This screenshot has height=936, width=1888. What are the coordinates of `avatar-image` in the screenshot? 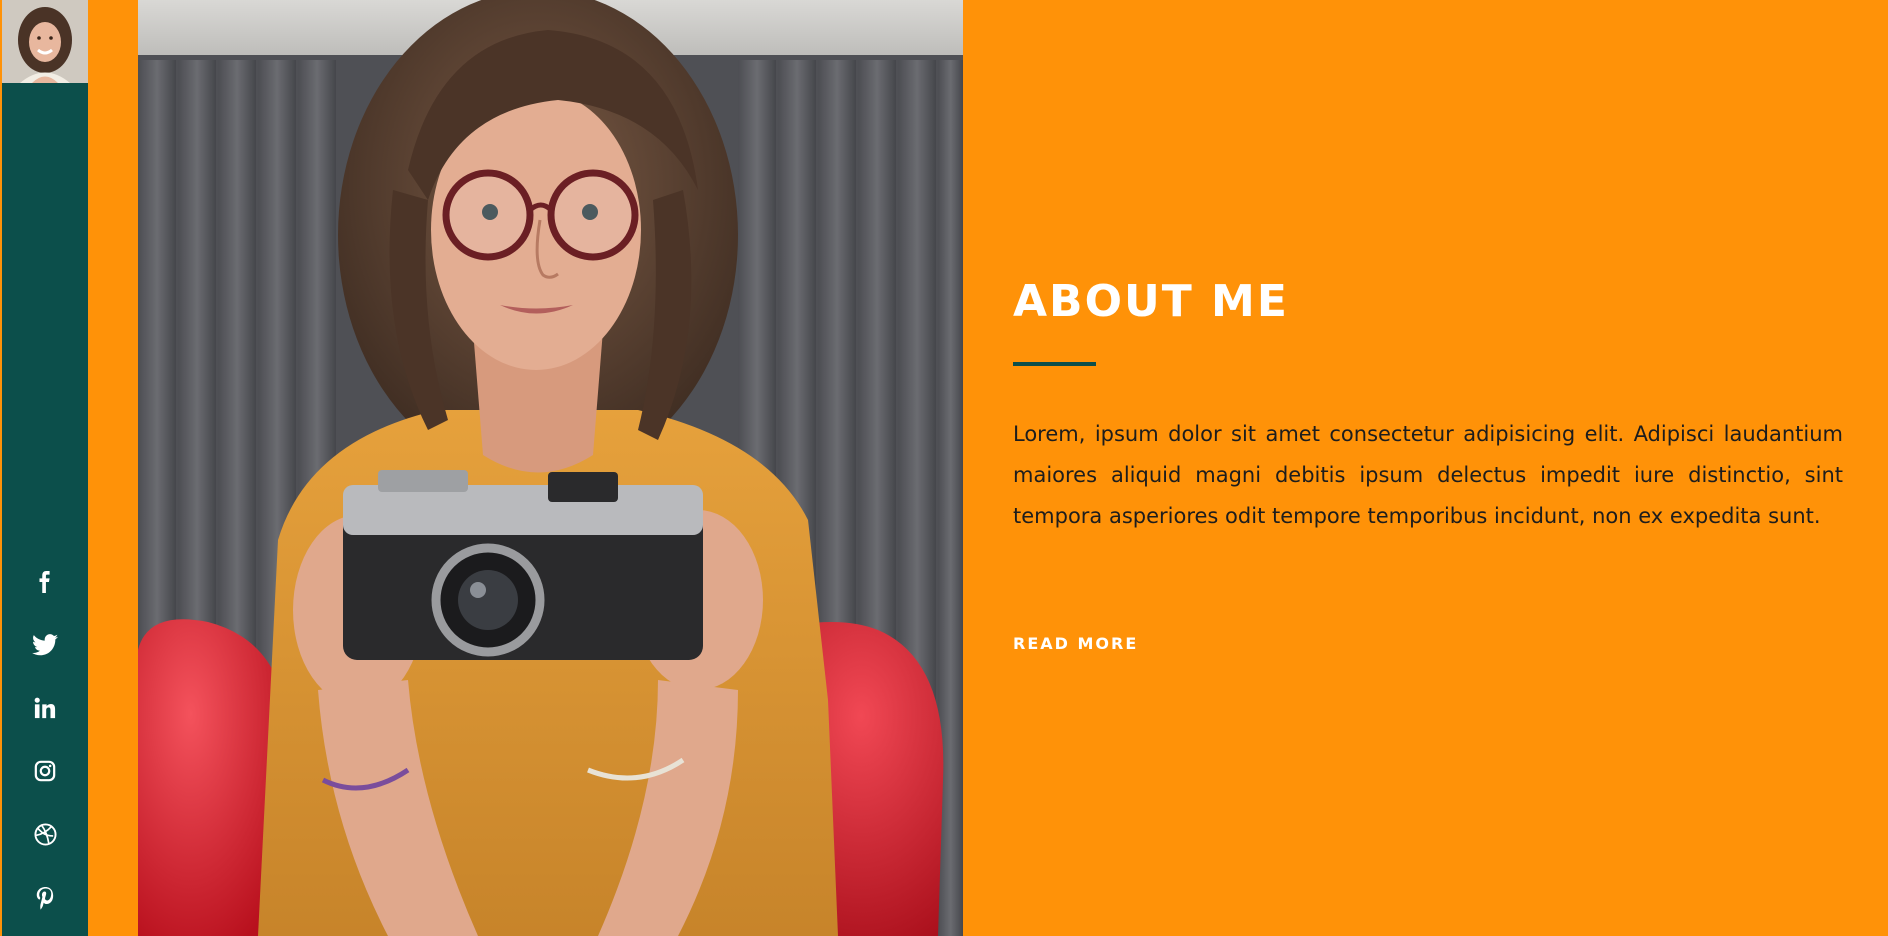 It's located at (45, 41).